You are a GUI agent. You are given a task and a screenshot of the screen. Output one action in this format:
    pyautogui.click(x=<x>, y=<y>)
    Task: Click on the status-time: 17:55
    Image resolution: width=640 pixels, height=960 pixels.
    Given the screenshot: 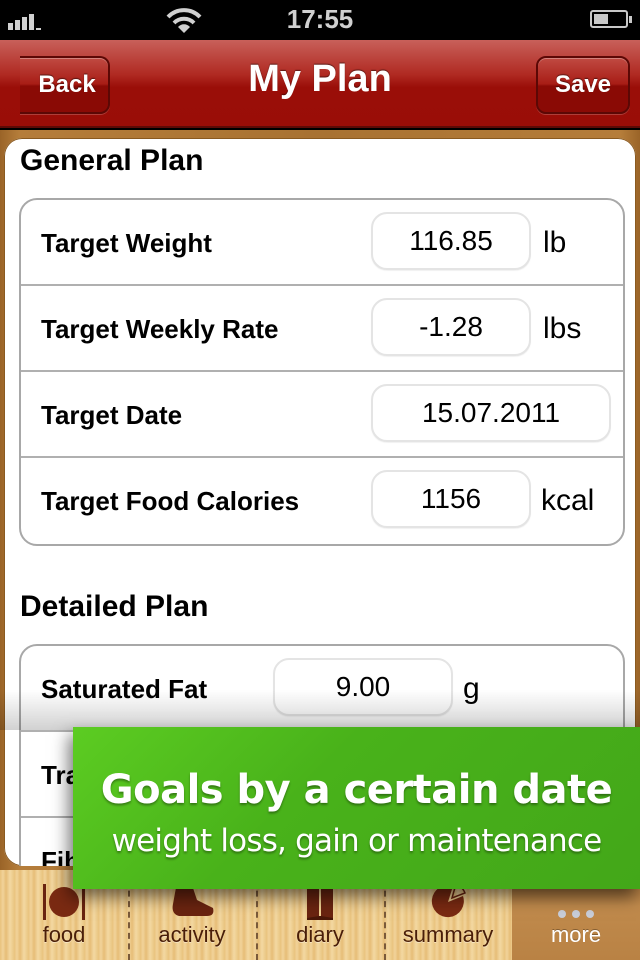 What is the action you would take?
    pyautogui.click(x=320, y=19)
    